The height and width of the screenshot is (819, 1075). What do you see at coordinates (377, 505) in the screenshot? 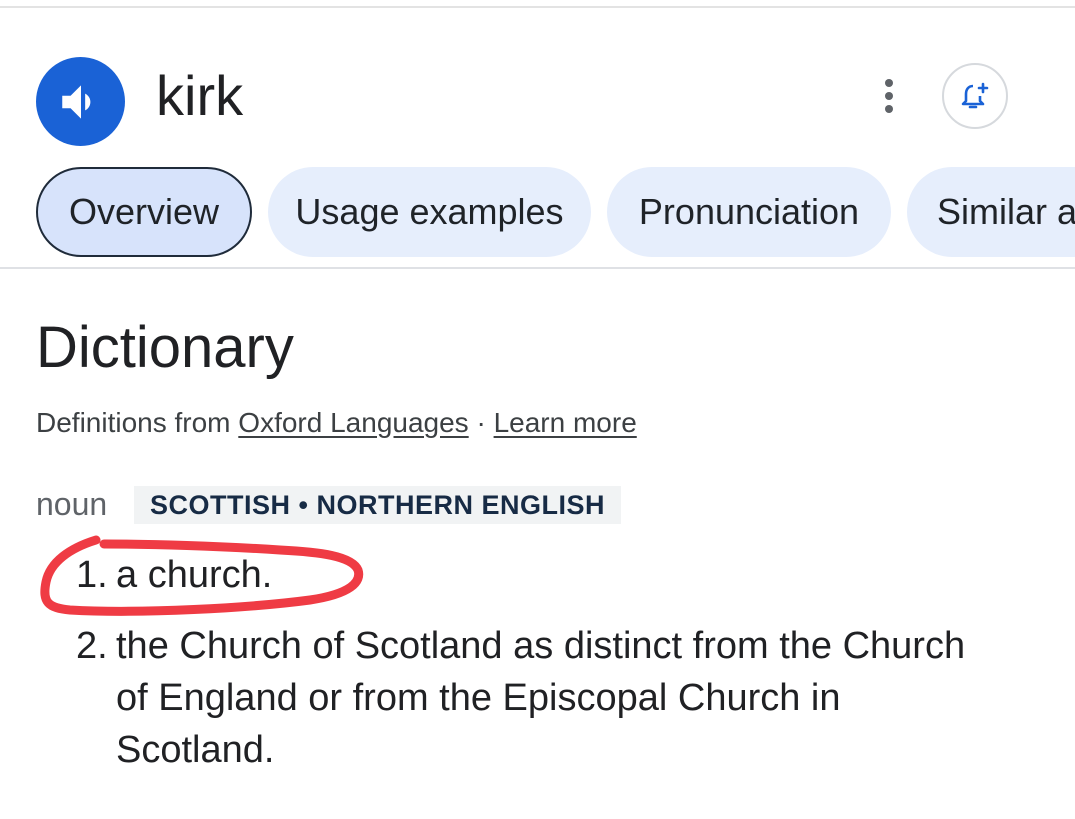
I see `usage-label-badge: SCOTTISH • NORTHERN ENGLISH` at bounding box center [377, 505].